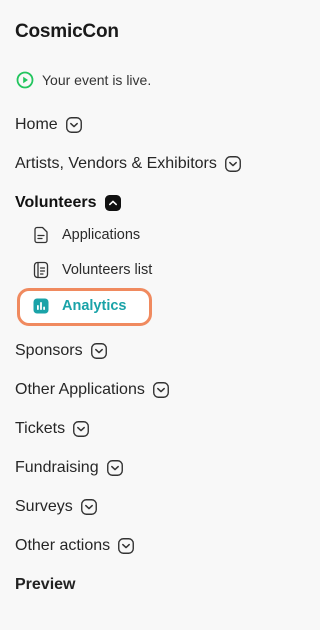 The image size is (320, 630). I want to click on nav-item-other-actions: Other actions, so click(75, 546).